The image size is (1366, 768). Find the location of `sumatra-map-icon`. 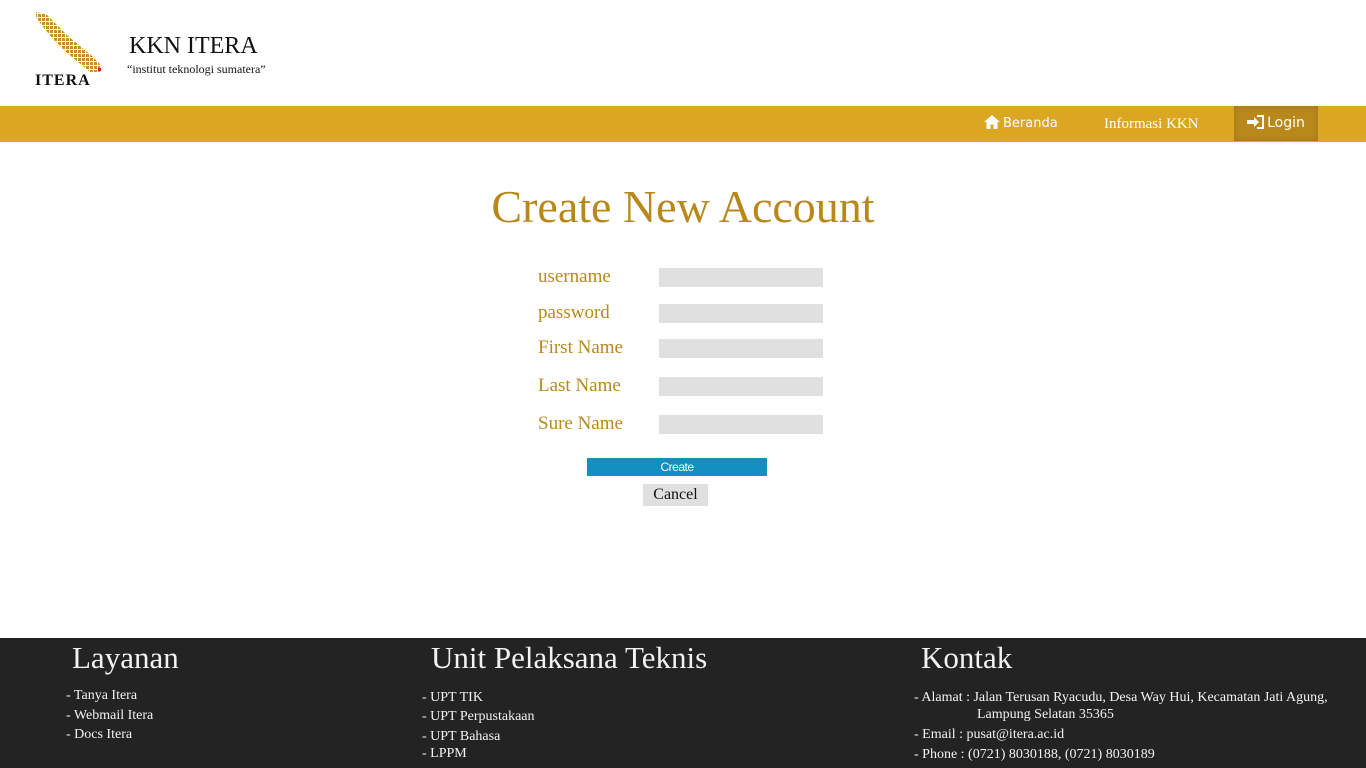

sumatra-map-icon is located at coordinates (68, 42).